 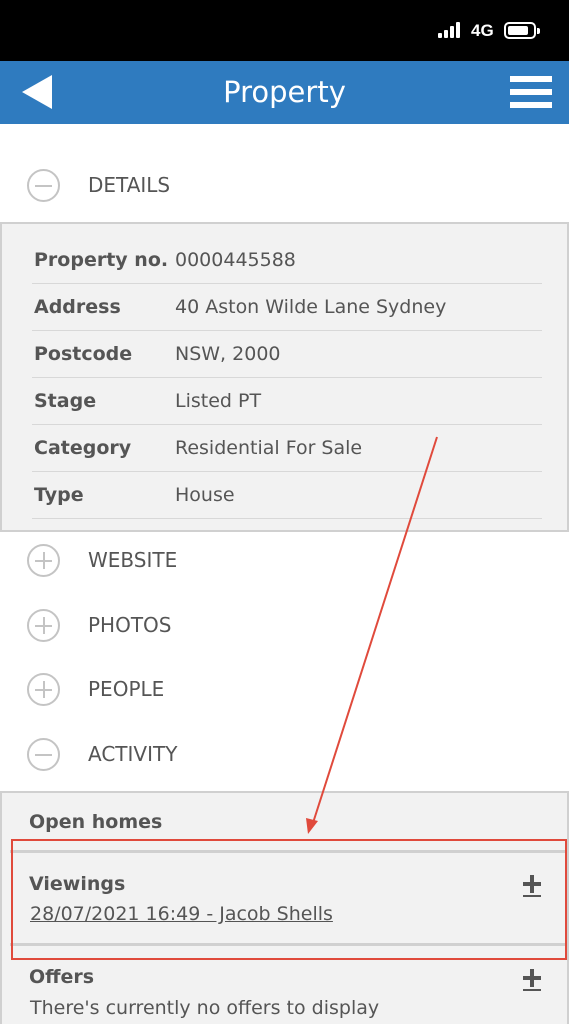 I want to click on section-people-header: PEOPLE, so click(x=284, y=690).